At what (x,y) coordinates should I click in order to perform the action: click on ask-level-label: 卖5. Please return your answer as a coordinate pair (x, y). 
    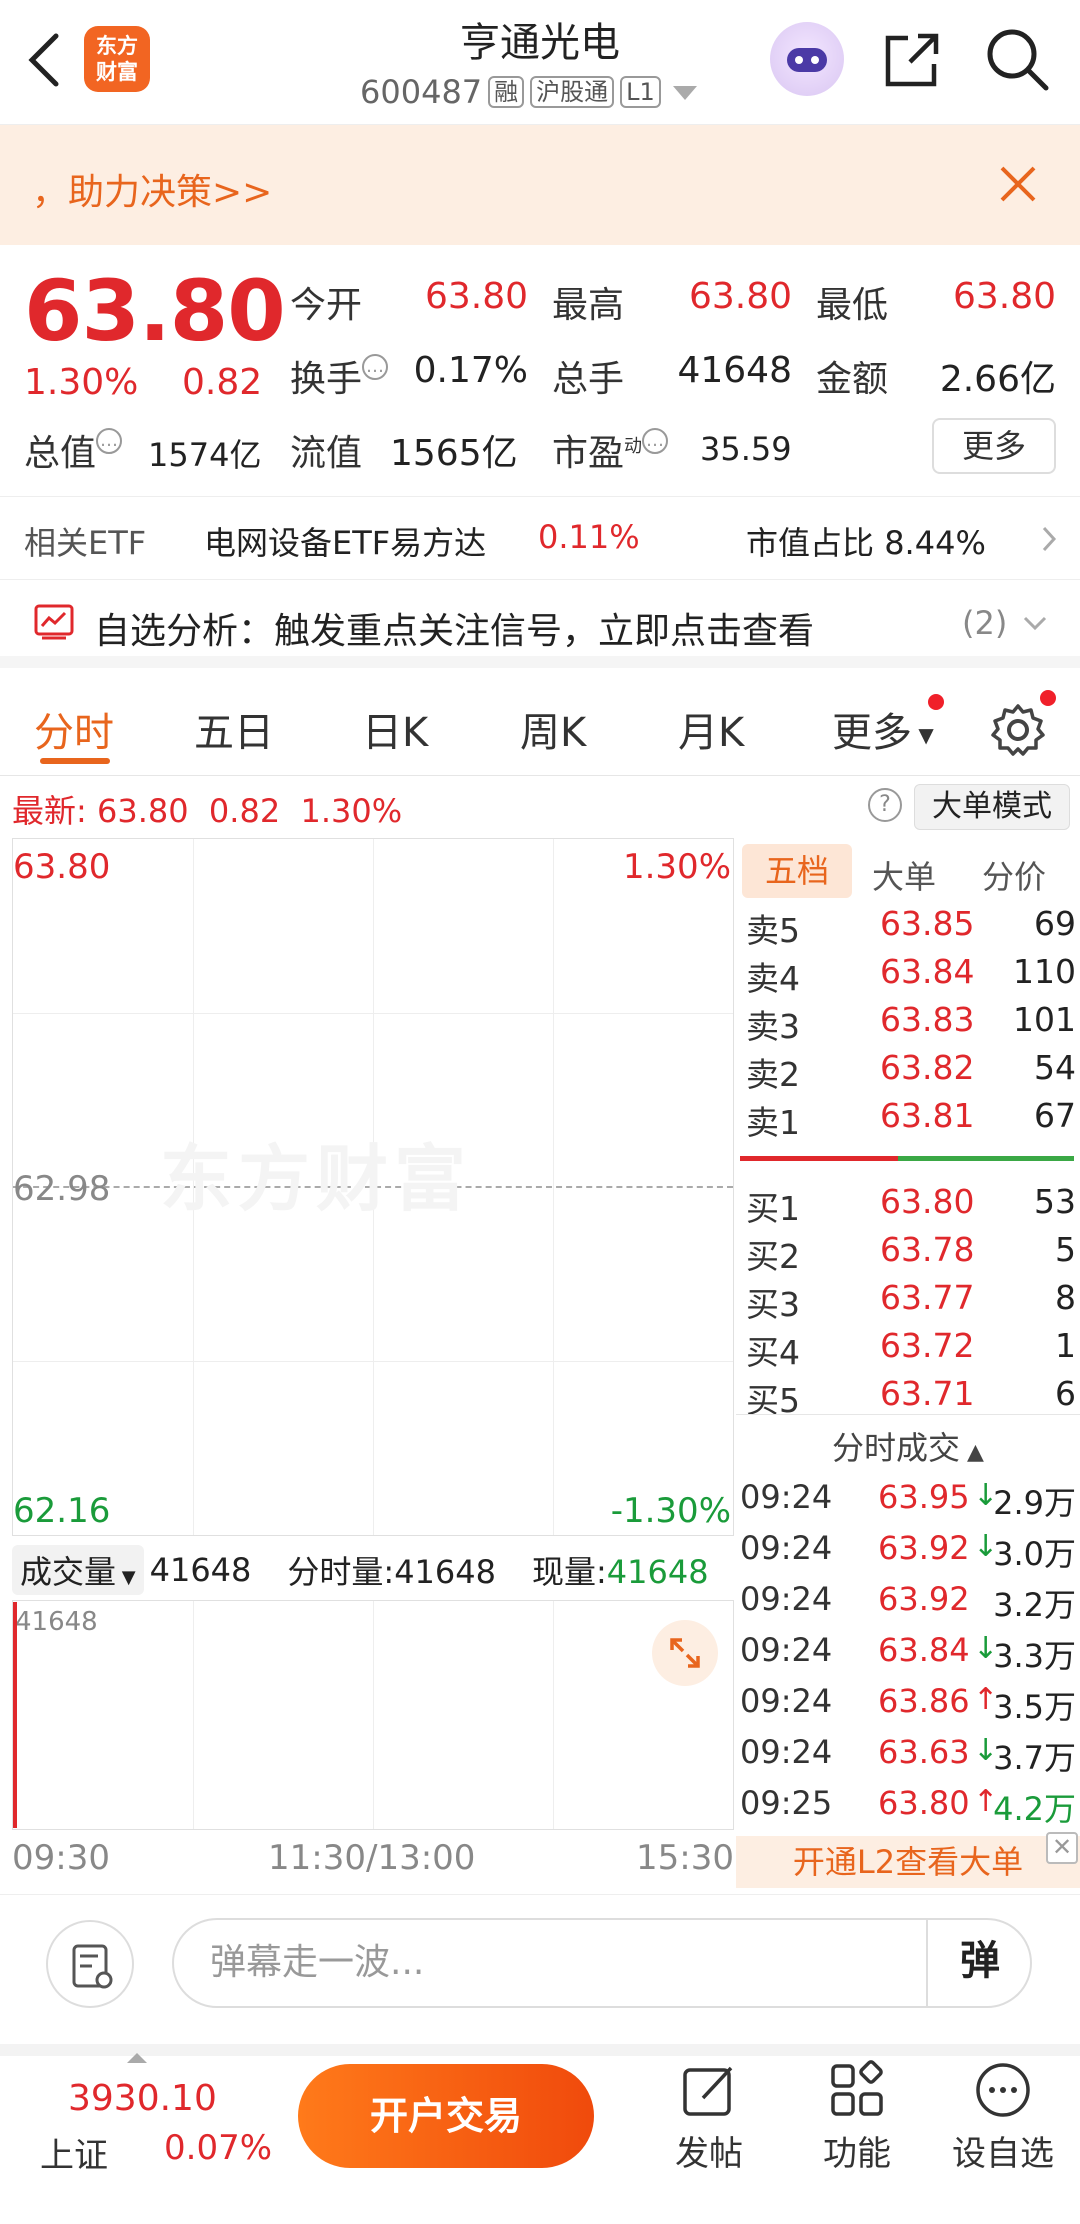
    Looking at the image, I should click on (773, 930).